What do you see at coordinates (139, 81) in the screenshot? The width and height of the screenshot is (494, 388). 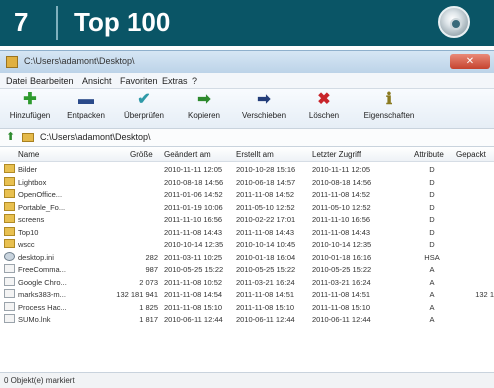 I see `menu-favoriten: Favoriten` at bounding box center [139, 81].